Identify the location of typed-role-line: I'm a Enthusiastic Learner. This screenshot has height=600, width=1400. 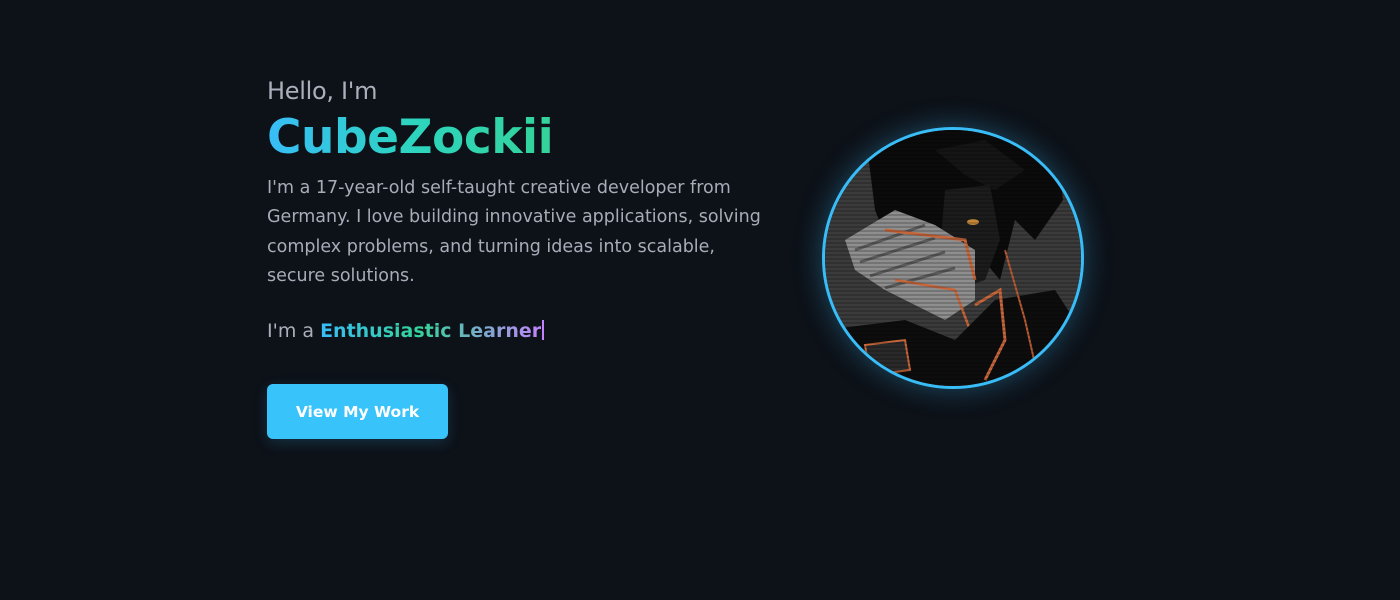
(527, 331).